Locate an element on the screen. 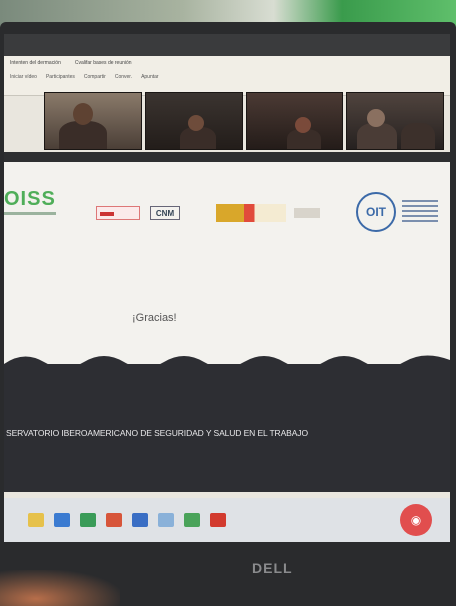  desk-reflection is located at coordinates (60, 588).